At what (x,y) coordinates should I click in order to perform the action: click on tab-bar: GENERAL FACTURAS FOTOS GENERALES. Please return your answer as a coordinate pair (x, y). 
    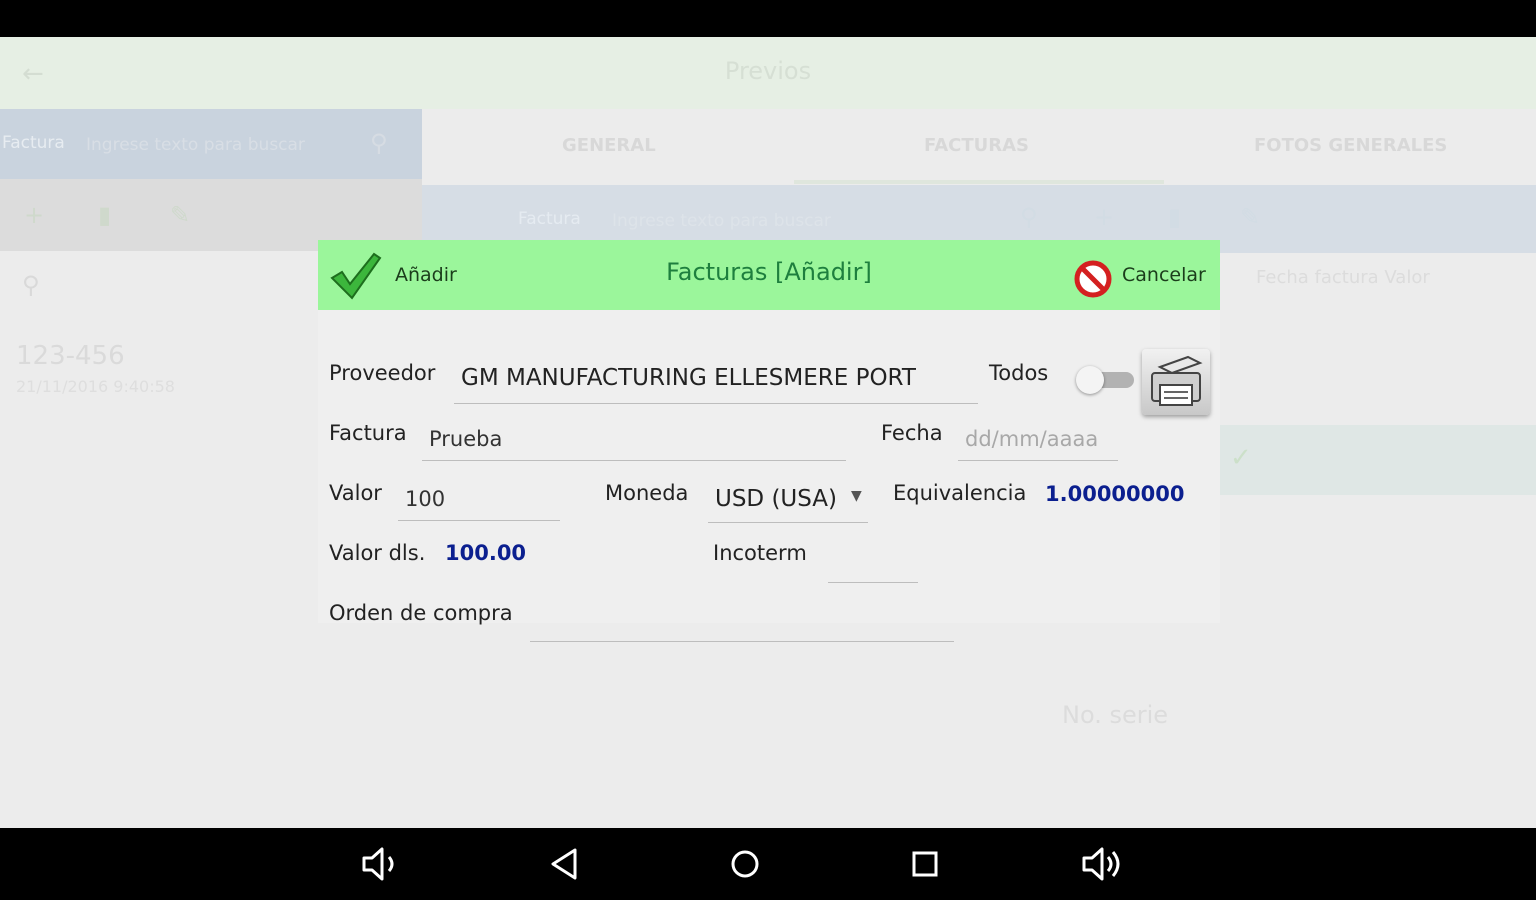
    Looking at the image, I should click on (979, 147).